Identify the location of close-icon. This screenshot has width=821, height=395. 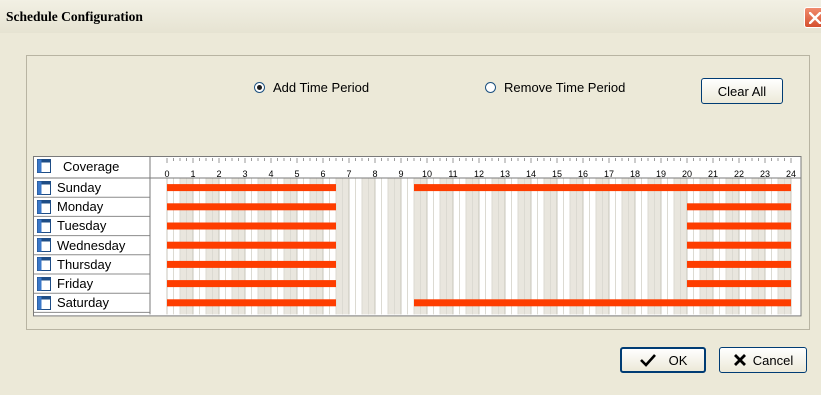
(815, 18).